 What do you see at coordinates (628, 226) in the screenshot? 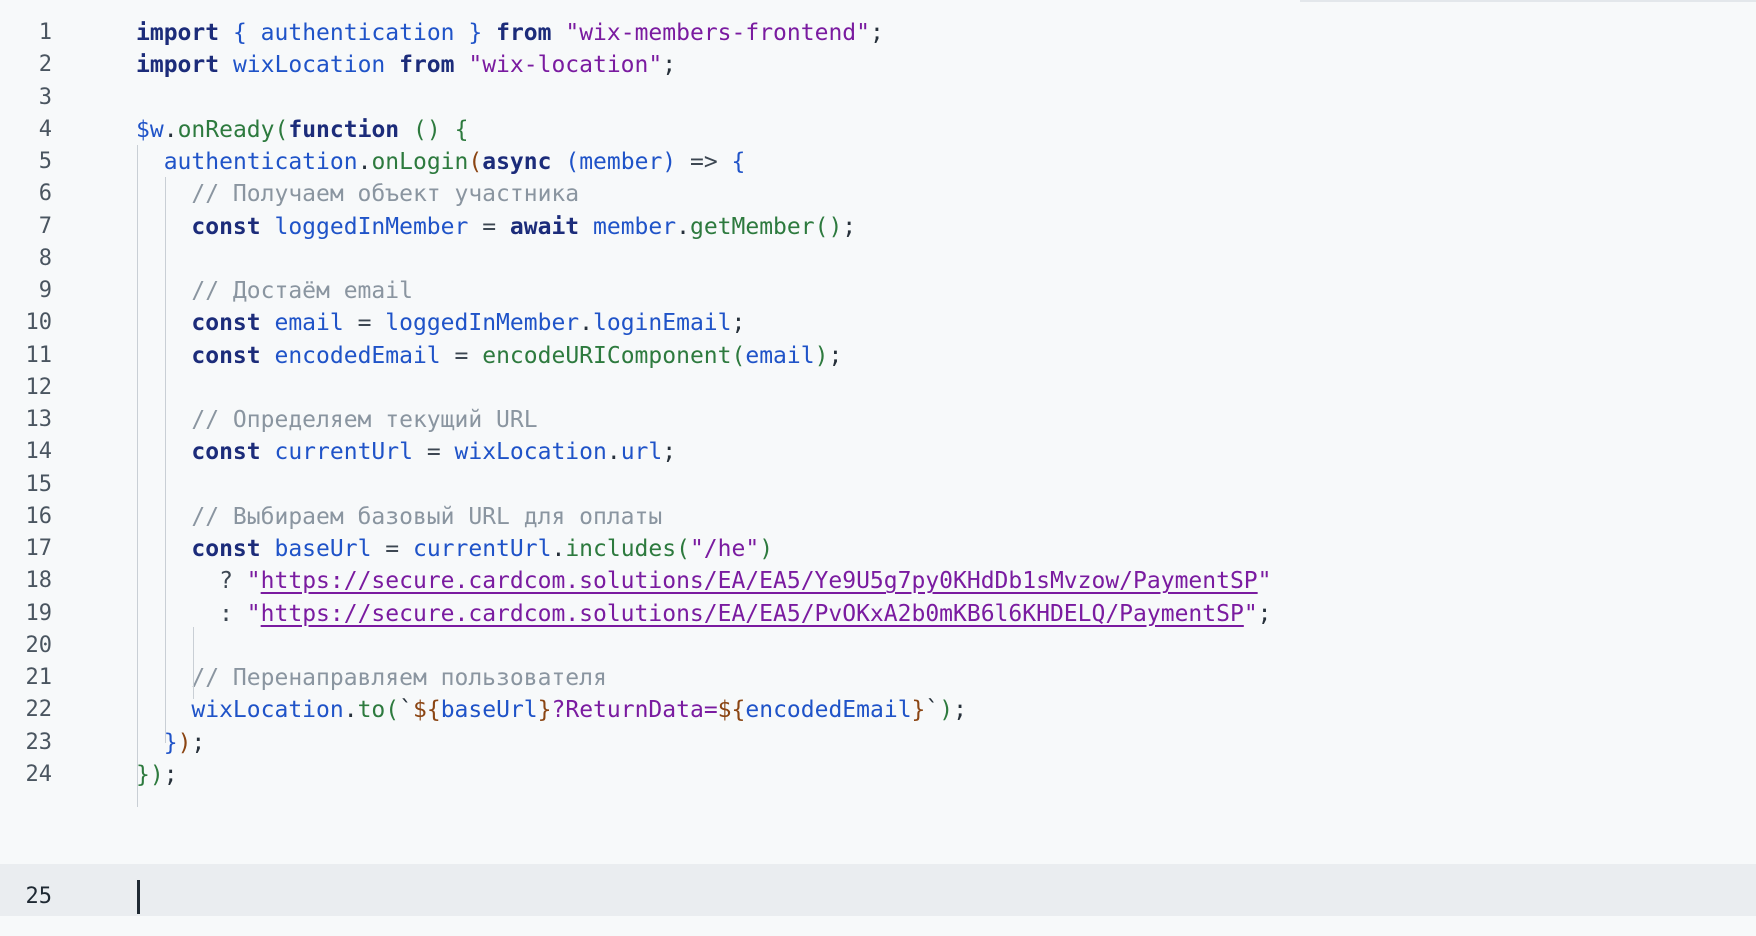
I see `code-token: member` at bounding box center [628, 226].